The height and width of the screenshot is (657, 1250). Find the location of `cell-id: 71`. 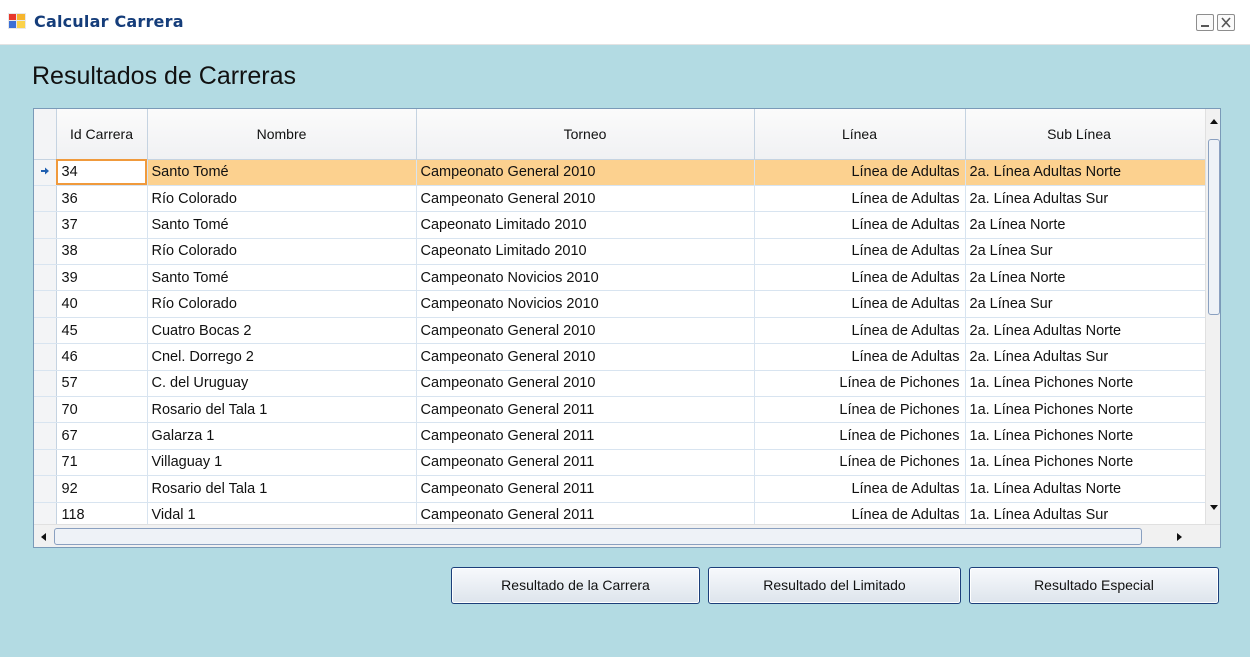

cell-id: 71 is located at coordinates (102, 463).